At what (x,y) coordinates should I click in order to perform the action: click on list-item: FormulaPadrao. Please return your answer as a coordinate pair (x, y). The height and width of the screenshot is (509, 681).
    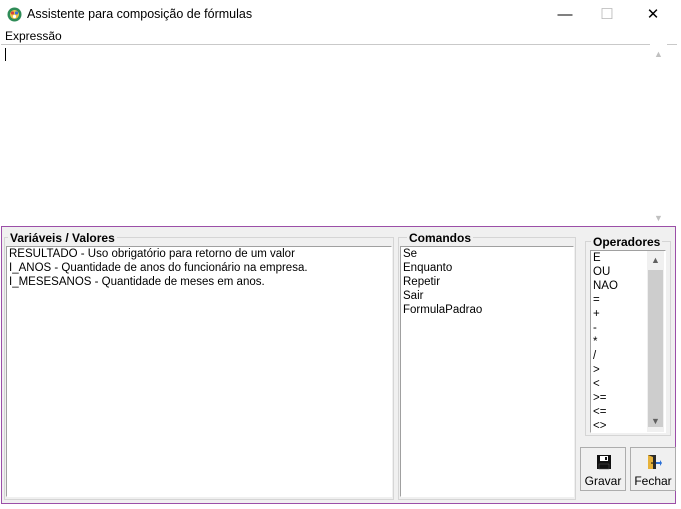
    Looking at the image, I should click on (487, 310).